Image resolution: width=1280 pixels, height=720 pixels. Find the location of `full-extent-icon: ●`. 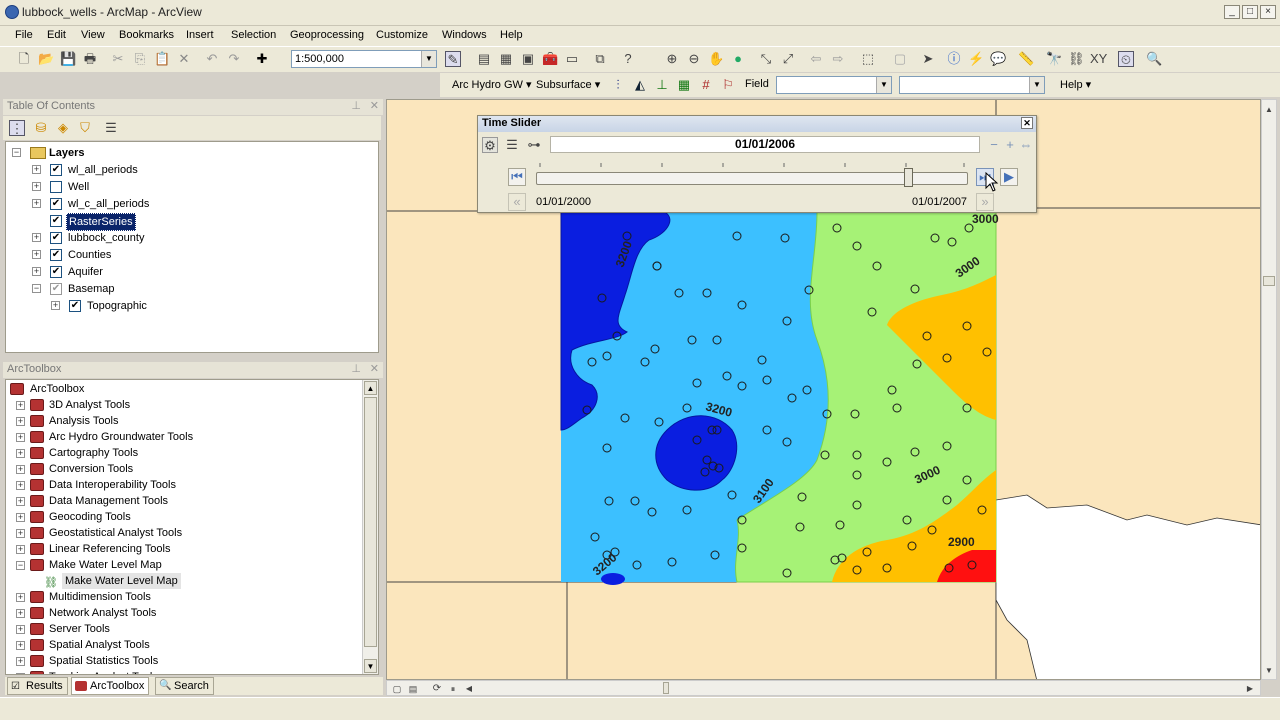

full-extent-icon: ● is located at coordinates (738, 59).